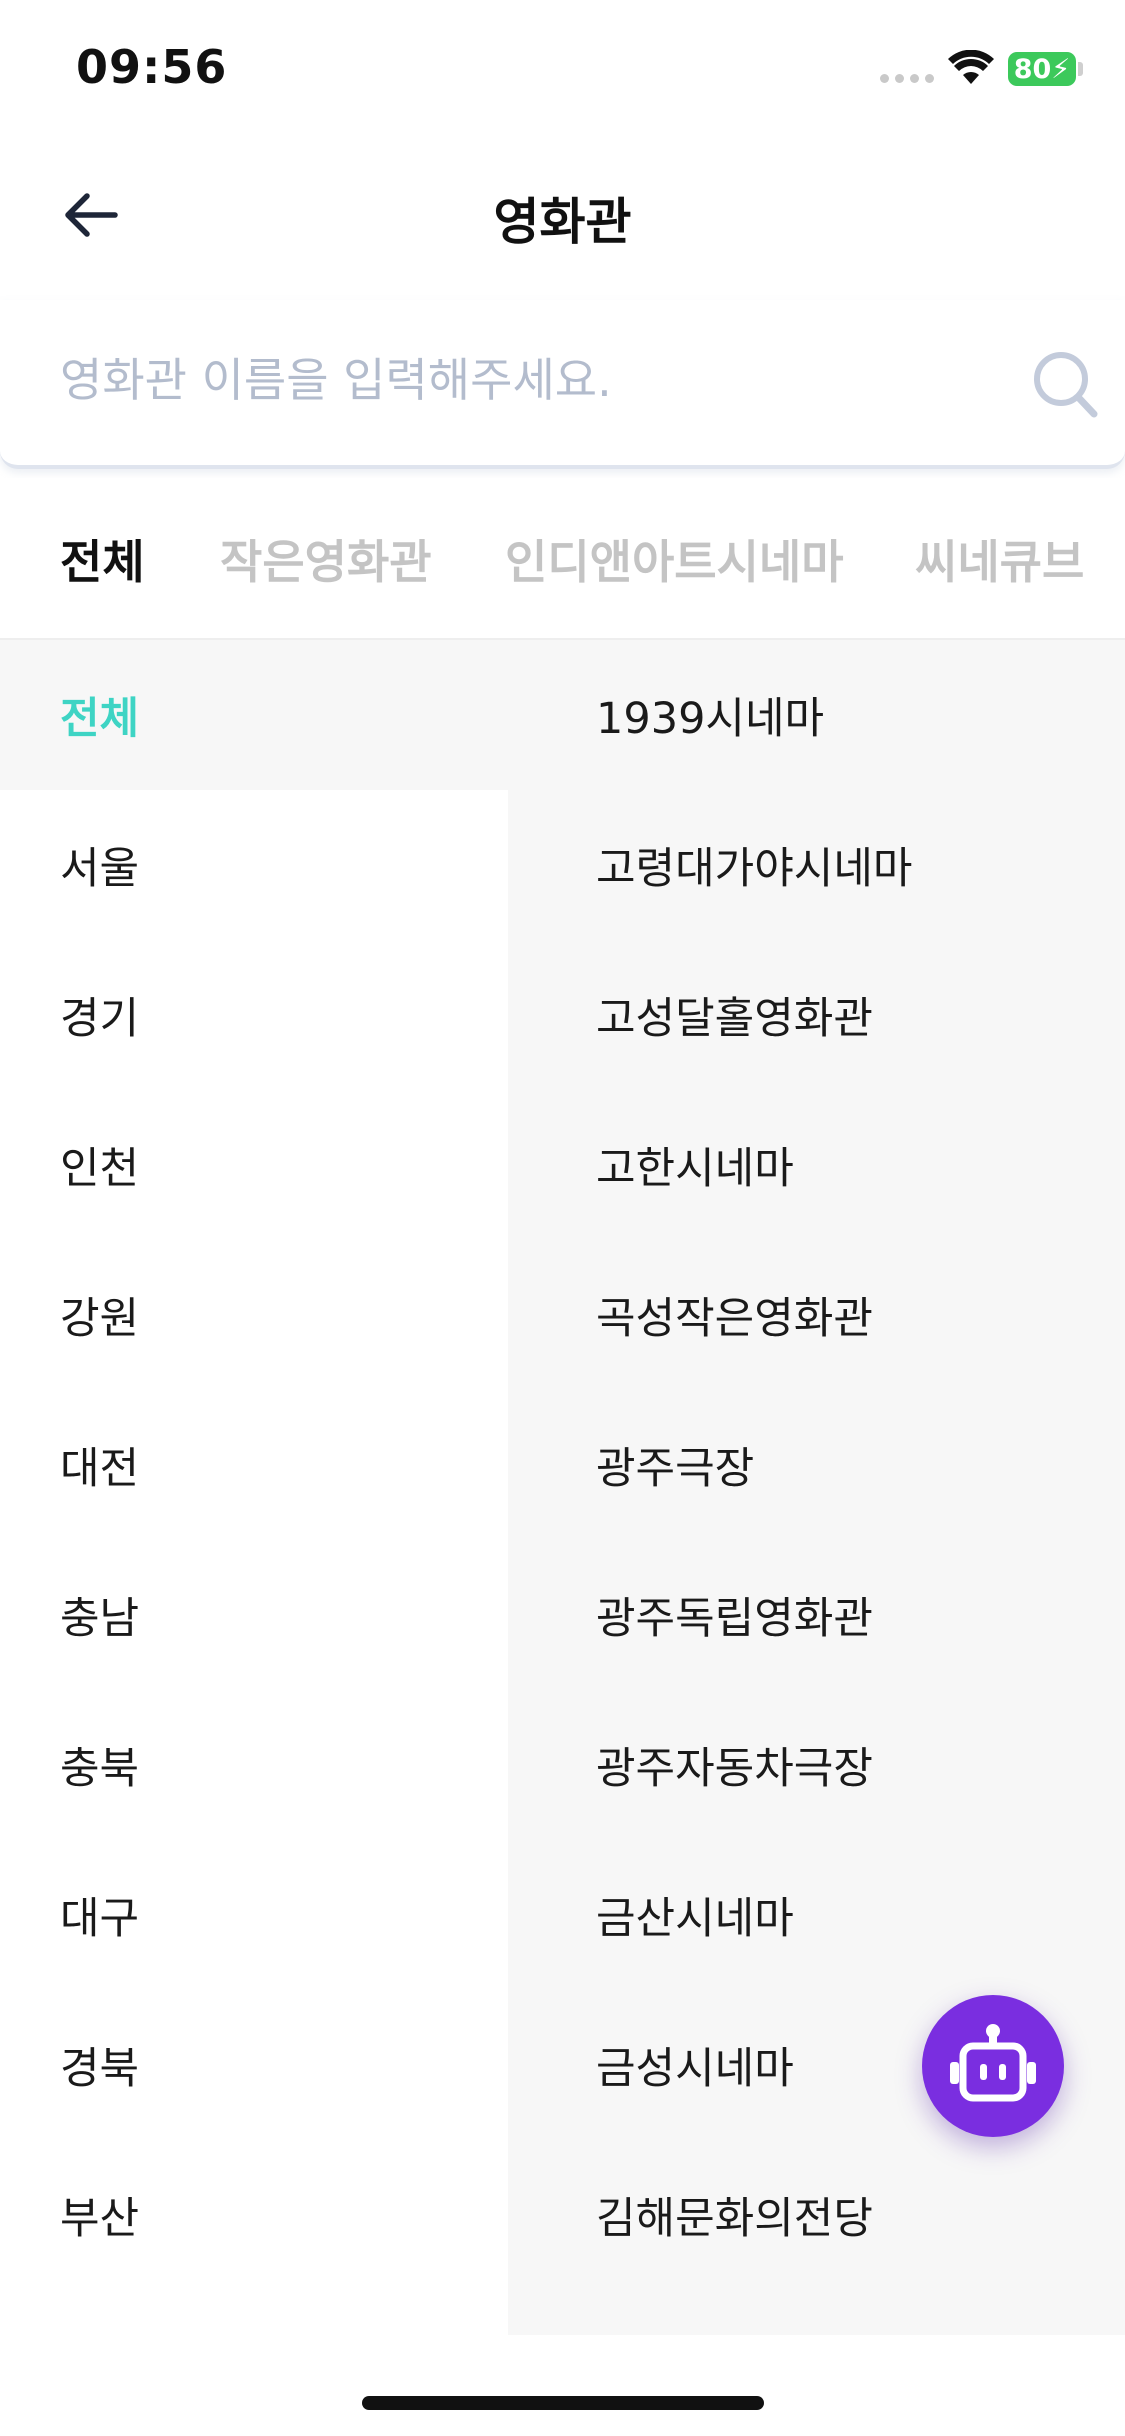  What do you see at coordinates (1080, 69) in the screenshot?
I see `battery-tip` at bounding box center [1080, 69].